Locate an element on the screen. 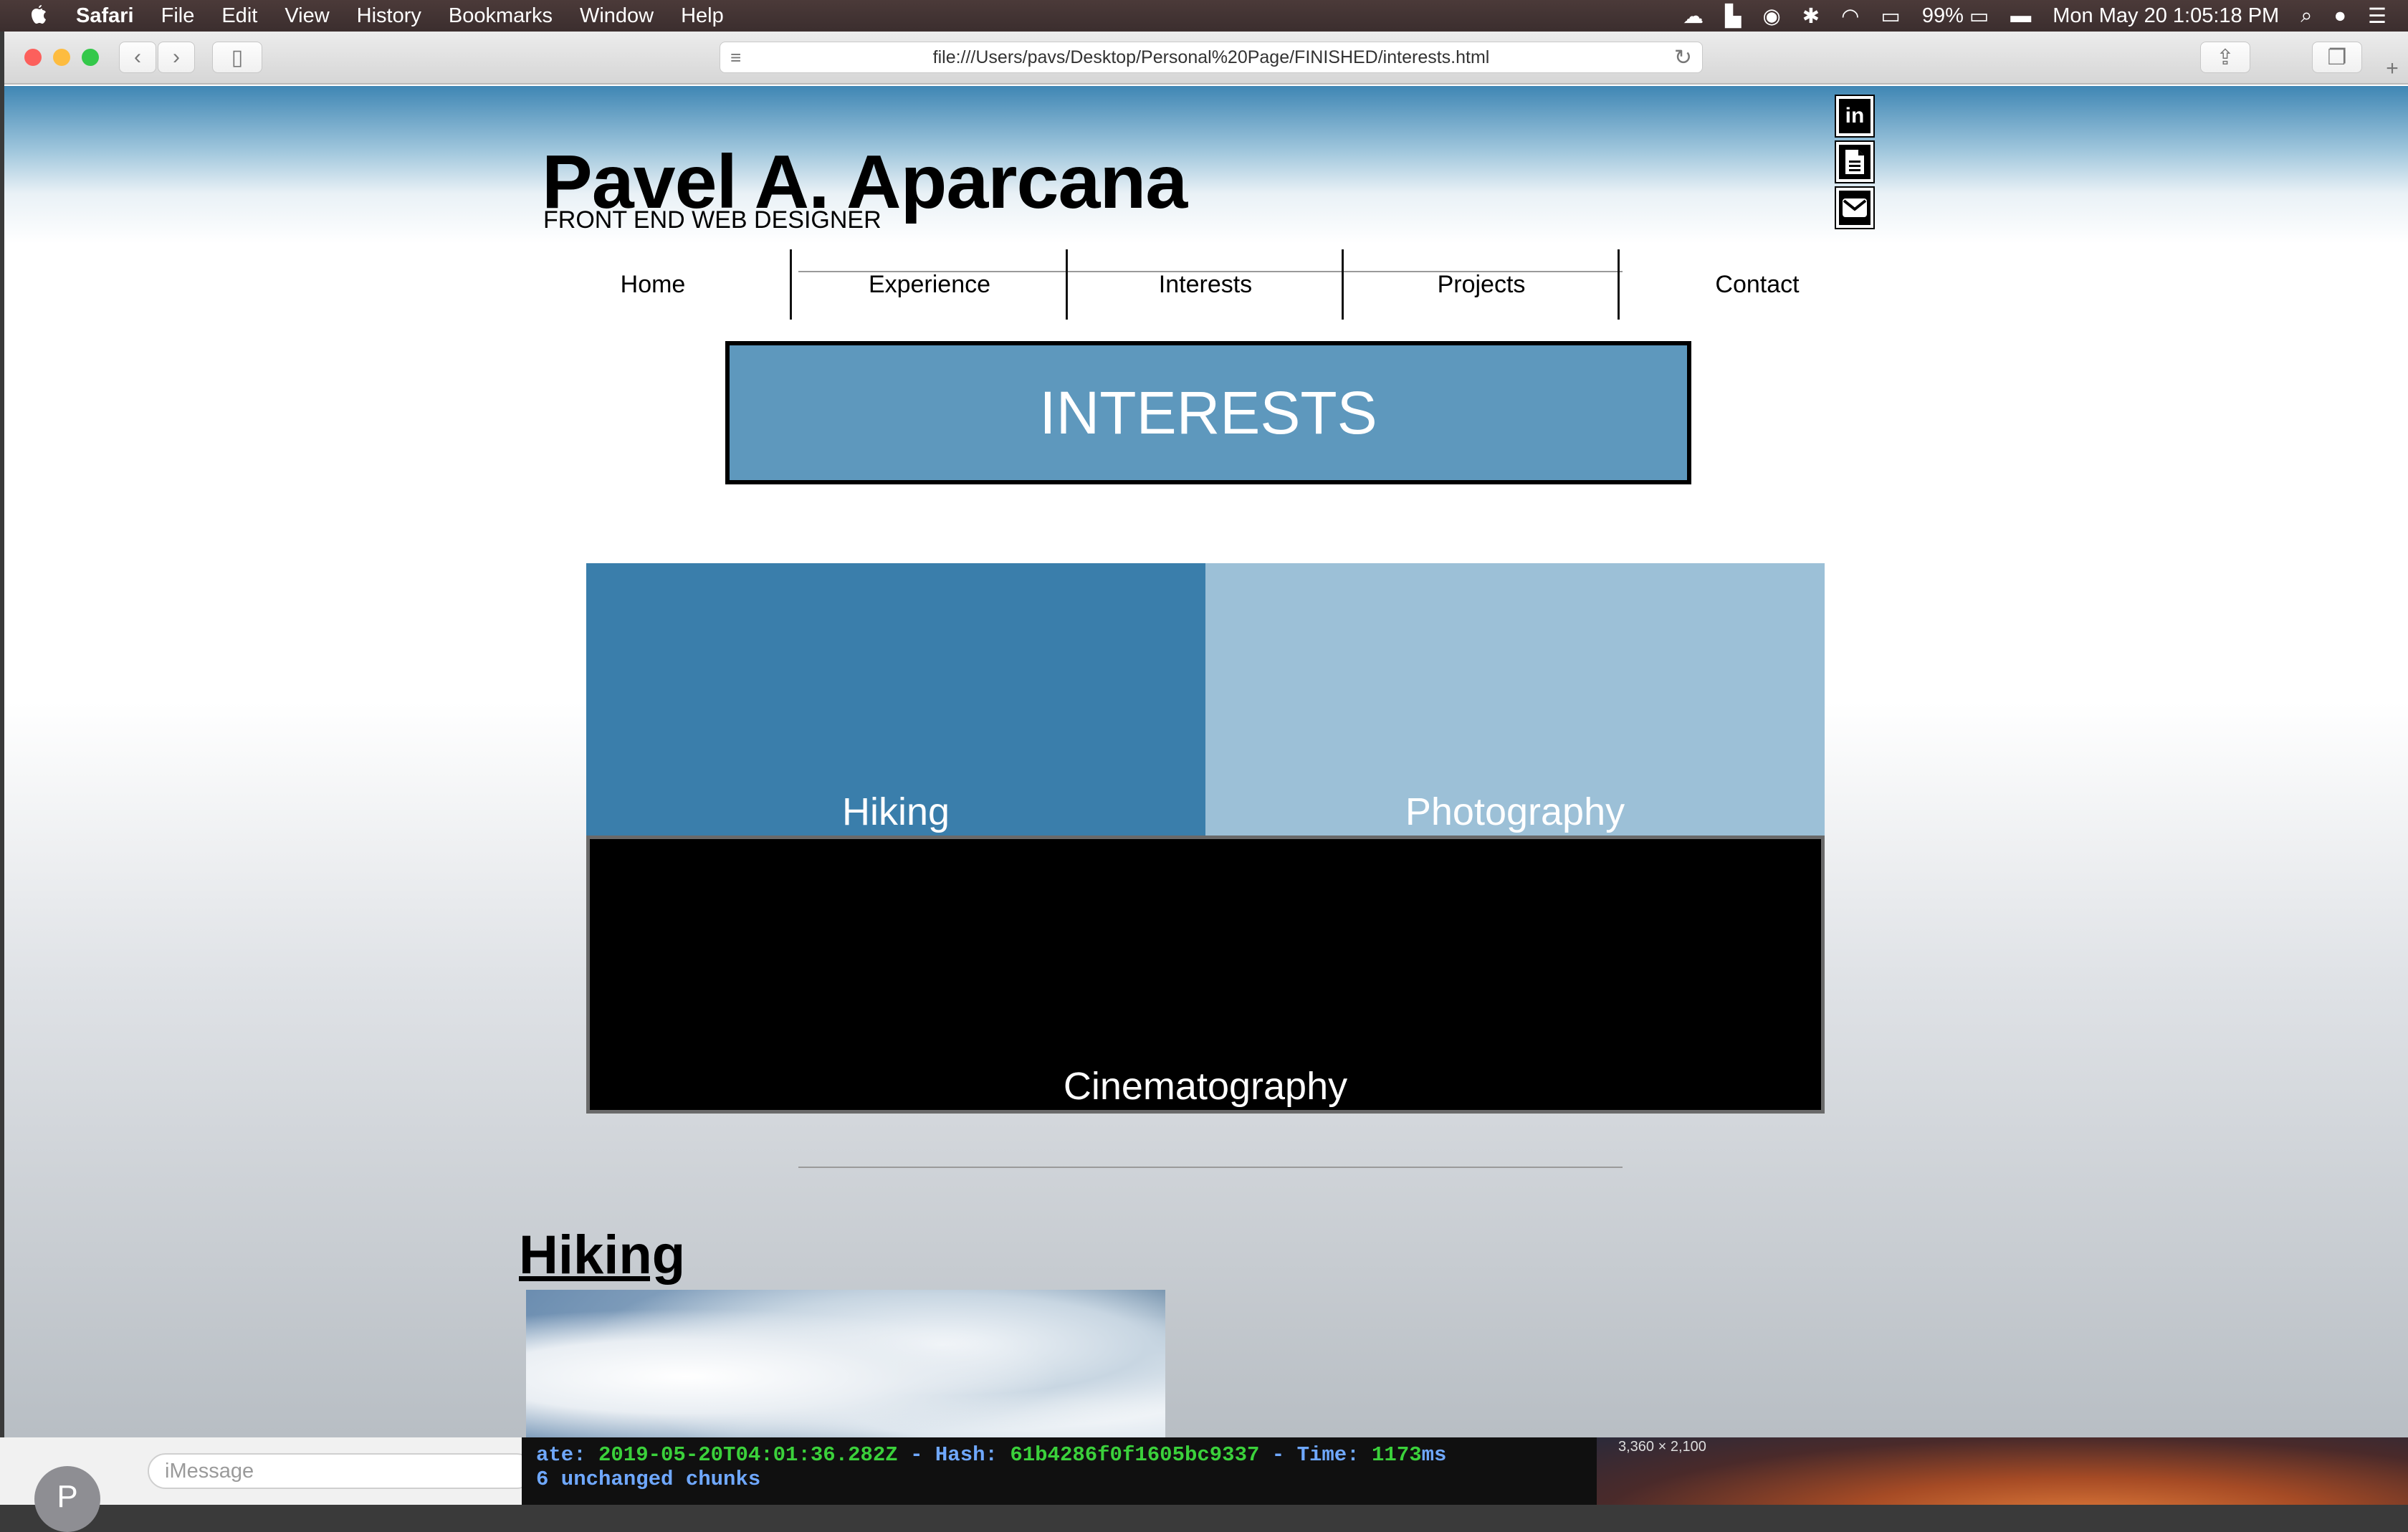 This screenshot has height=1532, width=2408. terminal-text: ms is located at coordinates (1434, 1455).